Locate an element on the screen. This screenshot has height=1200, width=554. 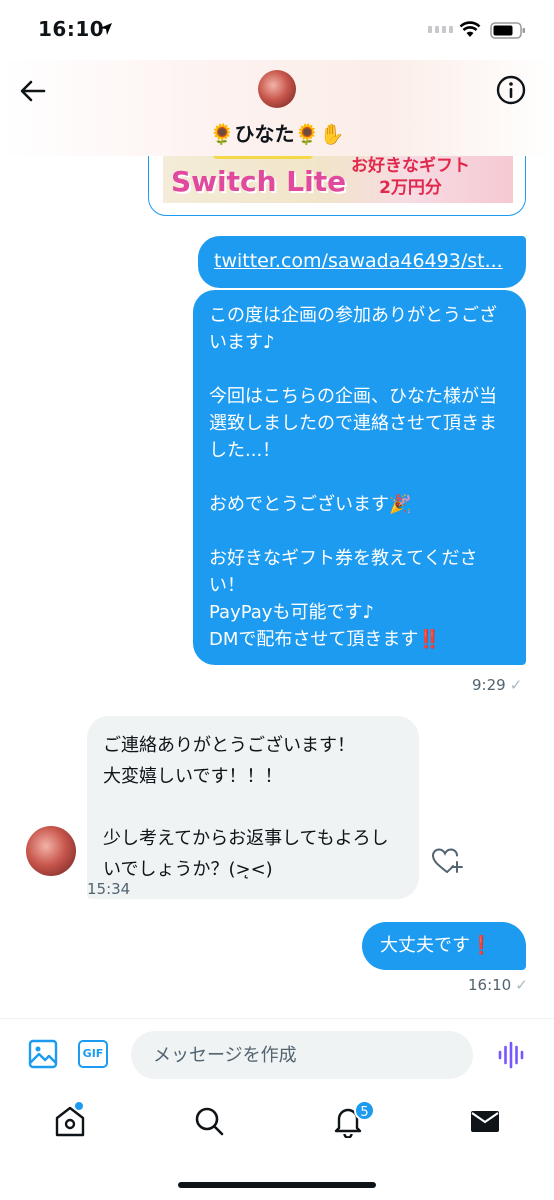
sender-avatar is located at coordinates (51, 851).